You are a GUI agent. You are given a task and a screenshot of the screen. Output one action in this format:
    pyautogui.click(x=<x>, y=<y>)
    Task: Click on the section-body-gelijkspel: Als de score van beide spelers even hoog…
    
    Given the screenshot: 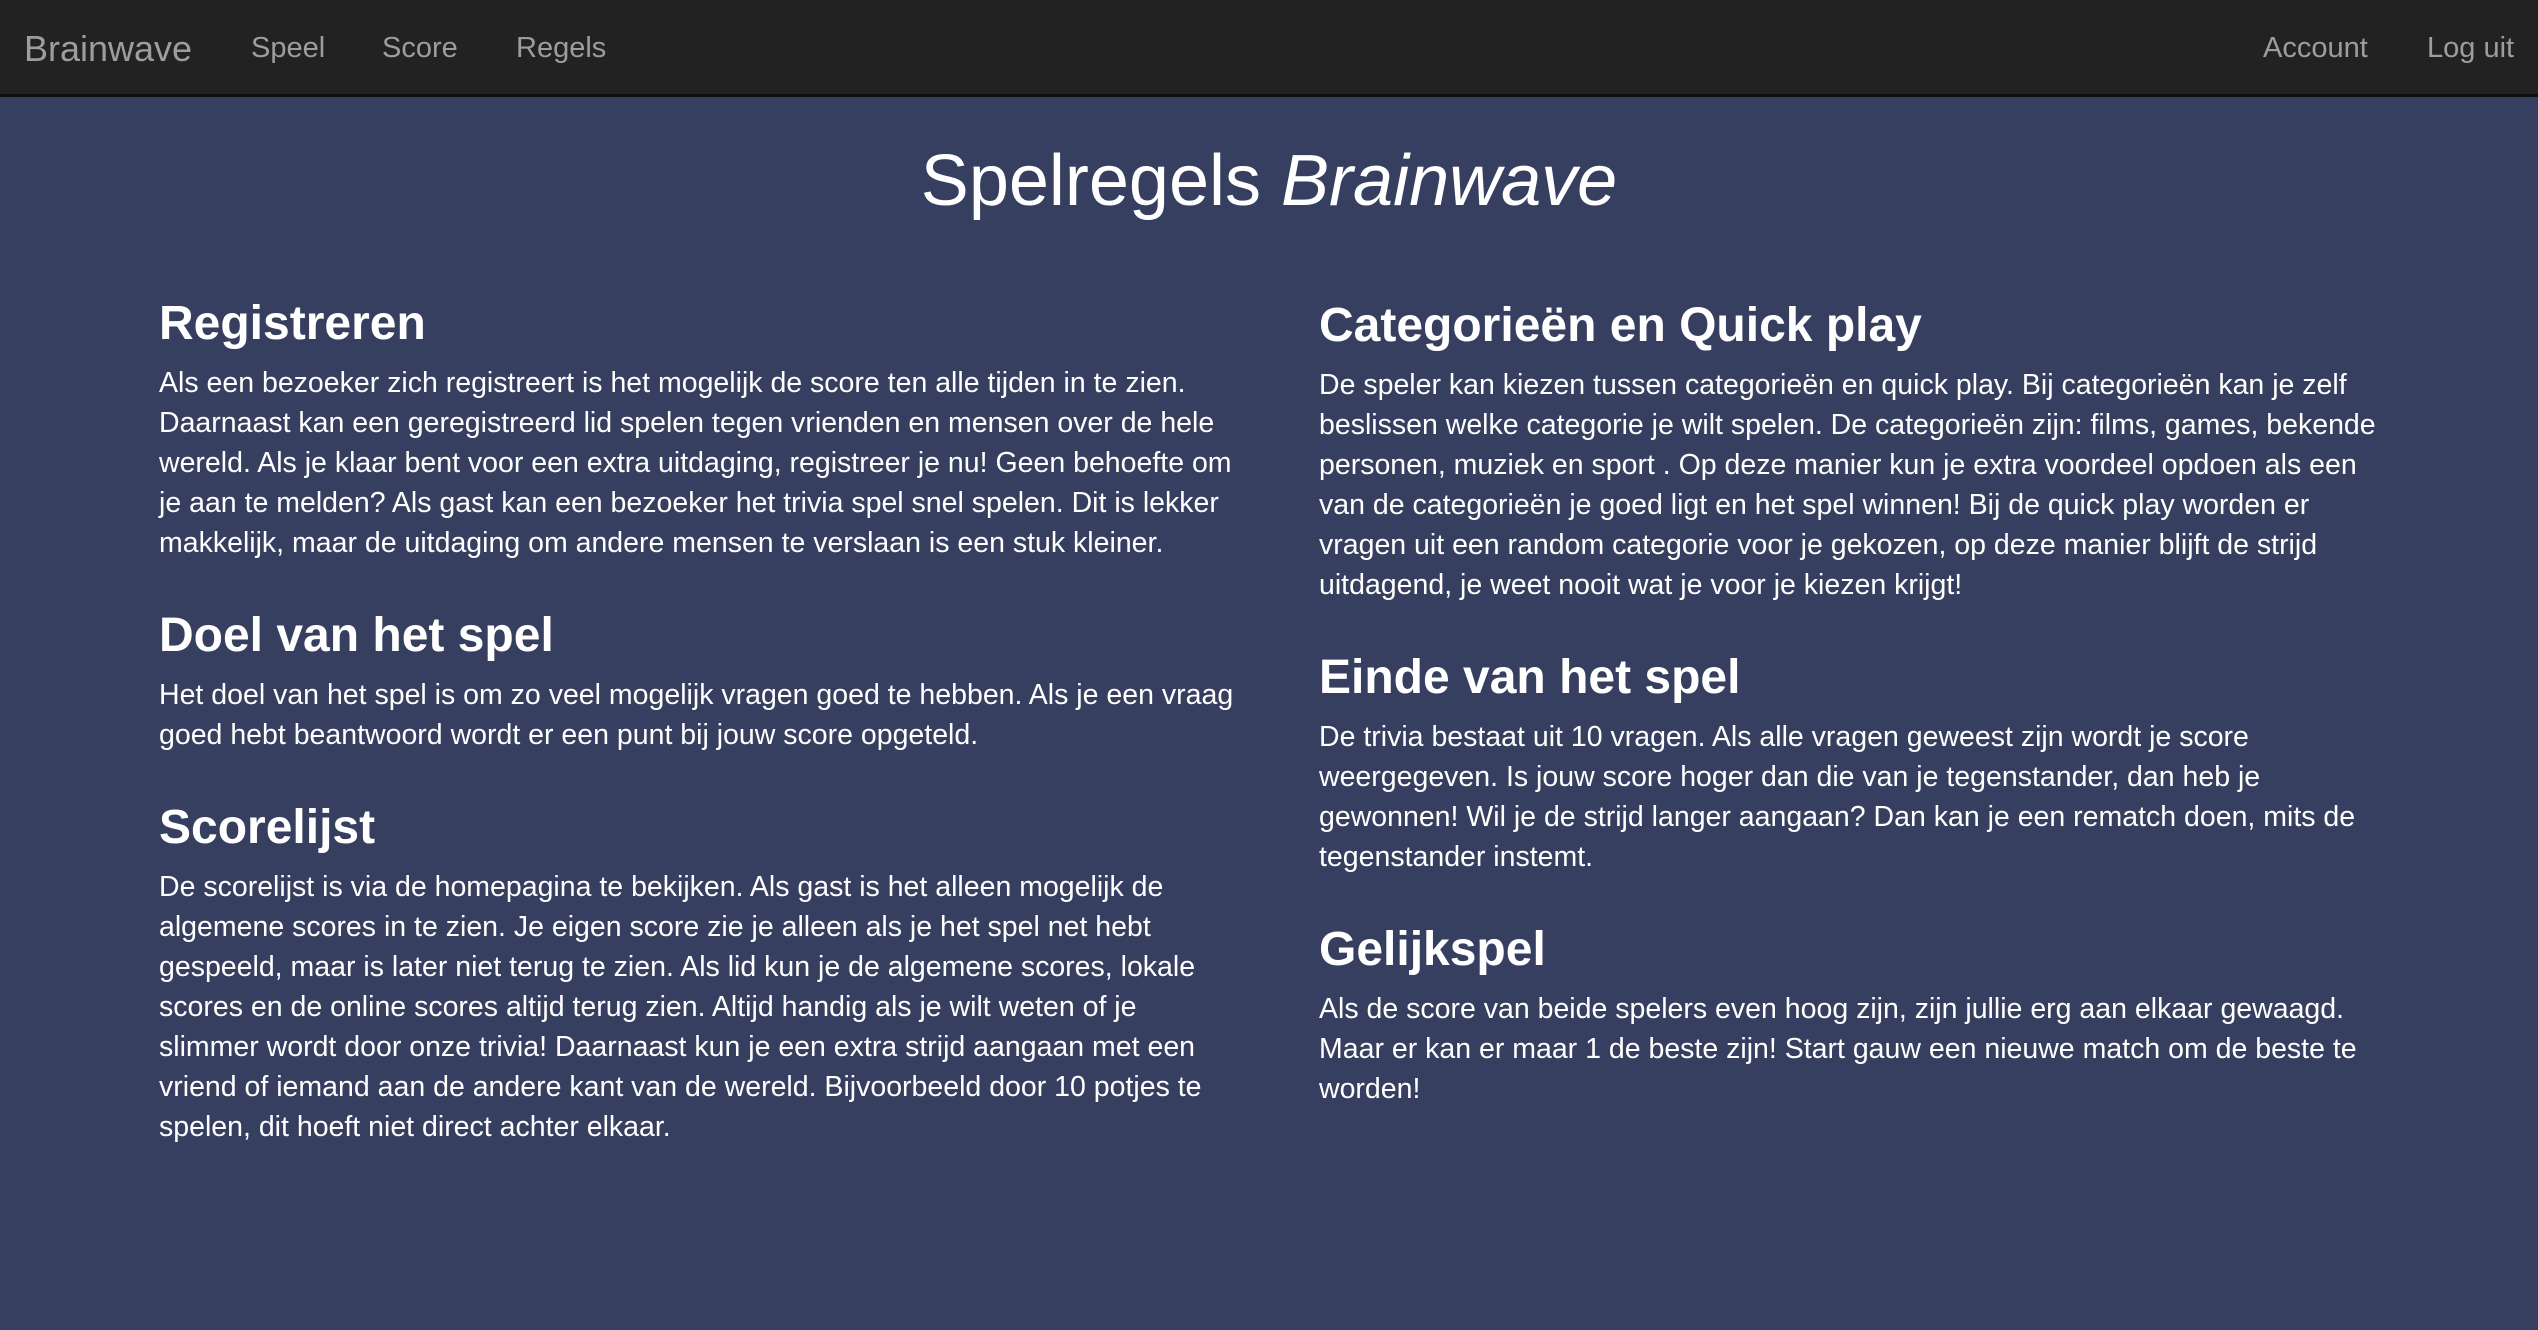 What is the action you would take?
    pyautogui.click(x=1838, y=1049)
    